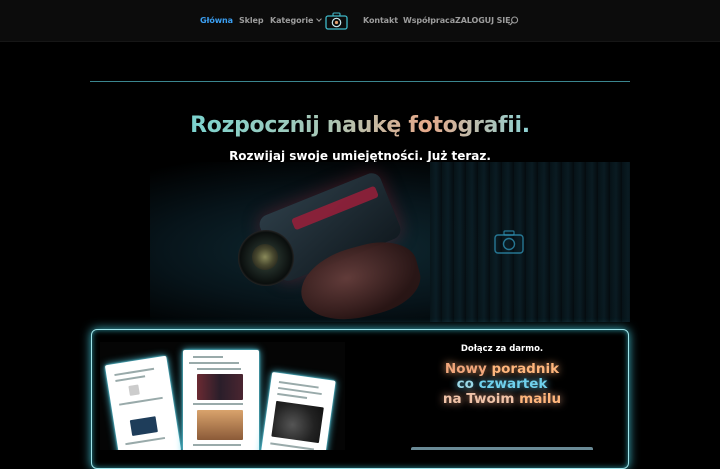  I want to click on hero-subtitle: Rozwijaj swoje umiejętności. Już teraz., so click(360, 156).